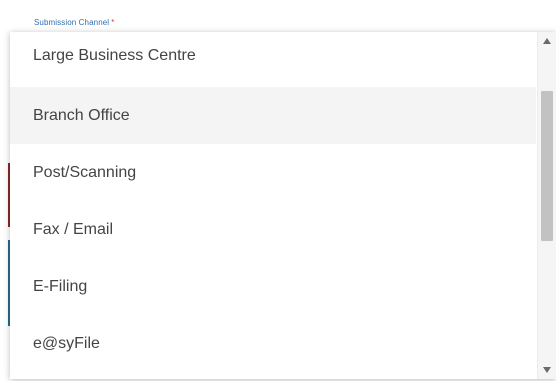  I want to click on option-label: Fax / Email, so click(73, 229).